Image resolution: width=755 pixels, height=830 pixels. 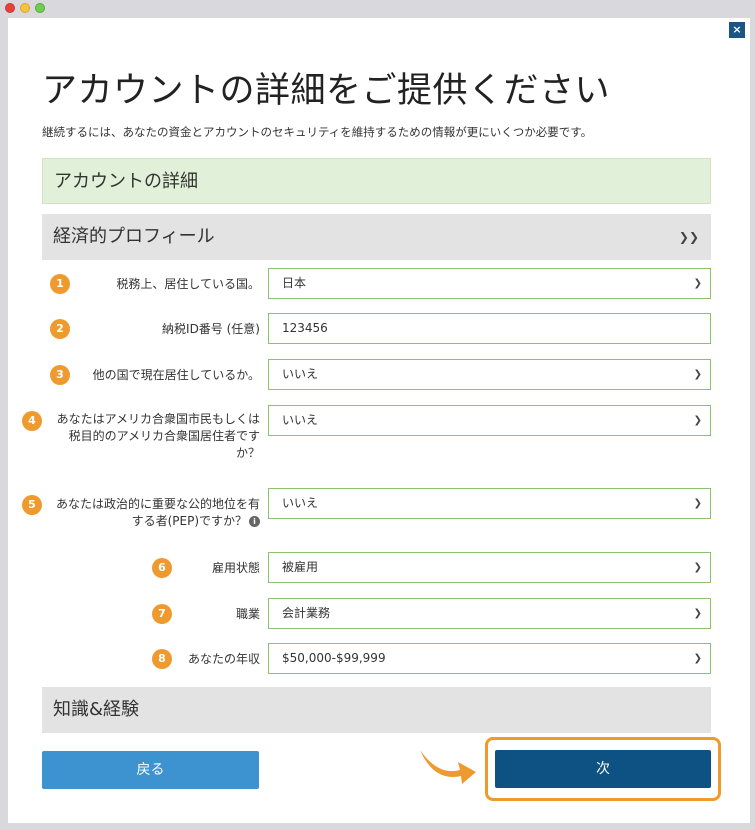 I want to click on employment-select: 被雇用 ❯, so click(x=489, y=567).